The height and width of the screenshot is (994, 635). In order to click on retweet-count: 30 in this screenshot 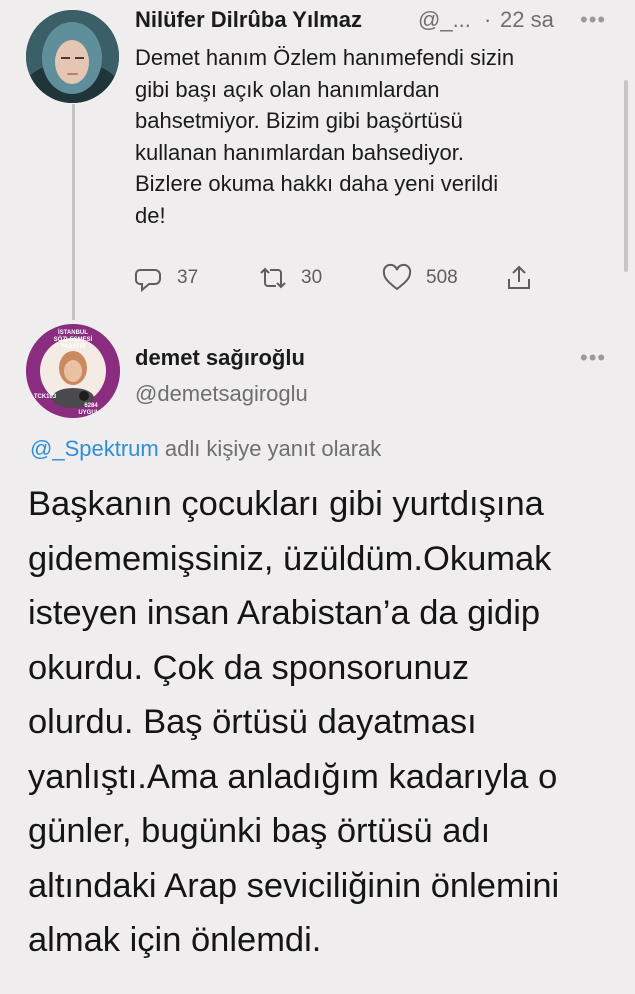, I will do `click(312, 277)`.